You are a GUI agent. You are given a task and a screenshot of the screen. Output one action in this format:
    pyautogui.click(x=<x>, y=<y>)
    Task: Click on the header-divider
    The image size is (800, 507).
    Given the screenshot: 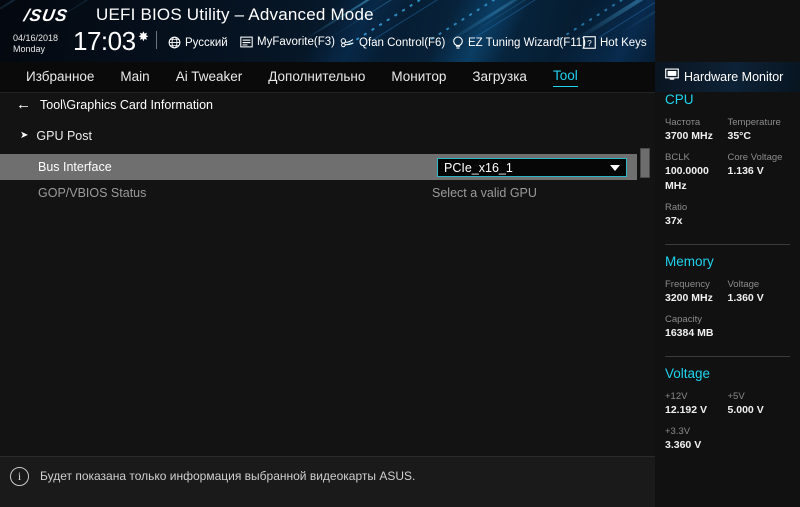 What is the action you would take?
    pyautogui.click(x=156, y=40)
    